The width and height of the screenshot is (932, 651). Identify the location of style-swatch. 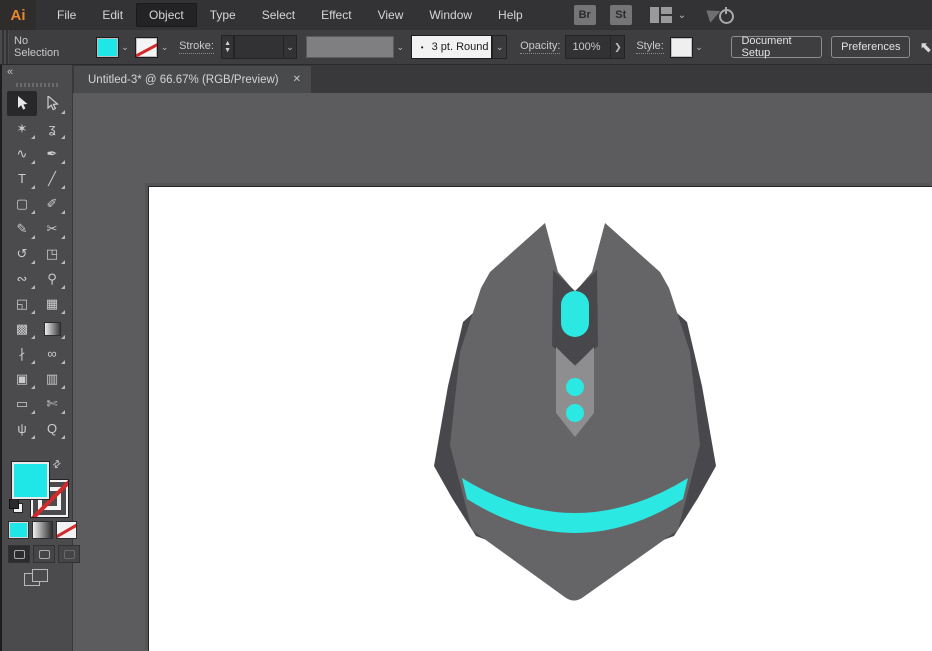
(681, 47).